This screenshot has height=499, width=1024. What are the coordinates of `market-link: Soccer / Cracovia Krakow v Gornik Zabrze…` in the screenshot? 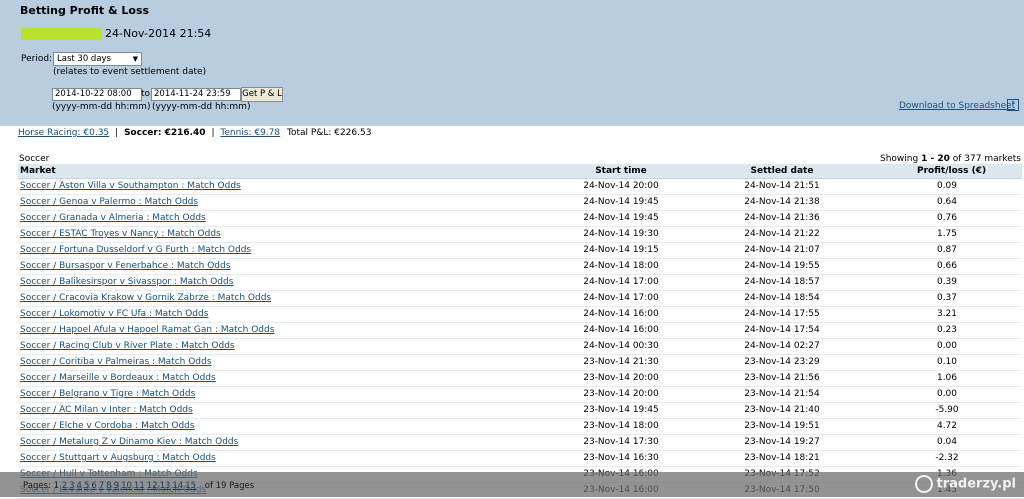 It's located at (145, 298).